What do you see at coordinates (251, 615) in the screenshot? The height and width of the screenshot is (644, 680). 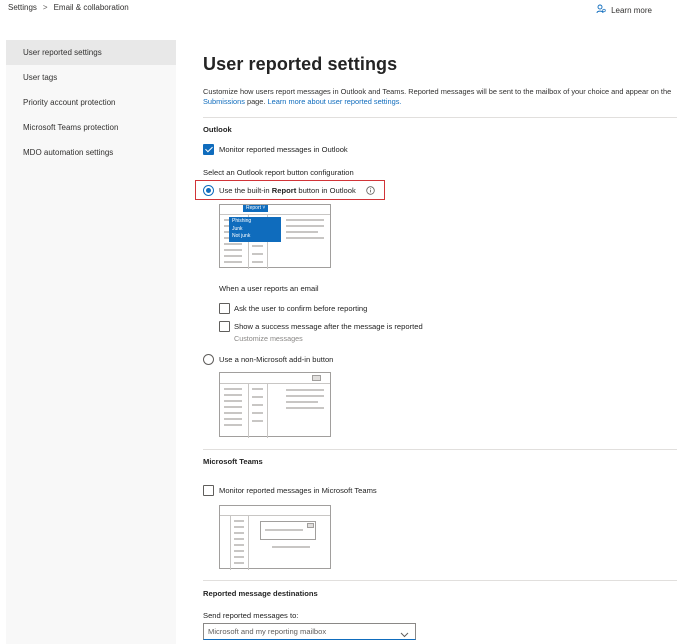 I see `send-to-label: Send reported messages to:` at bounding box center [251, 615].